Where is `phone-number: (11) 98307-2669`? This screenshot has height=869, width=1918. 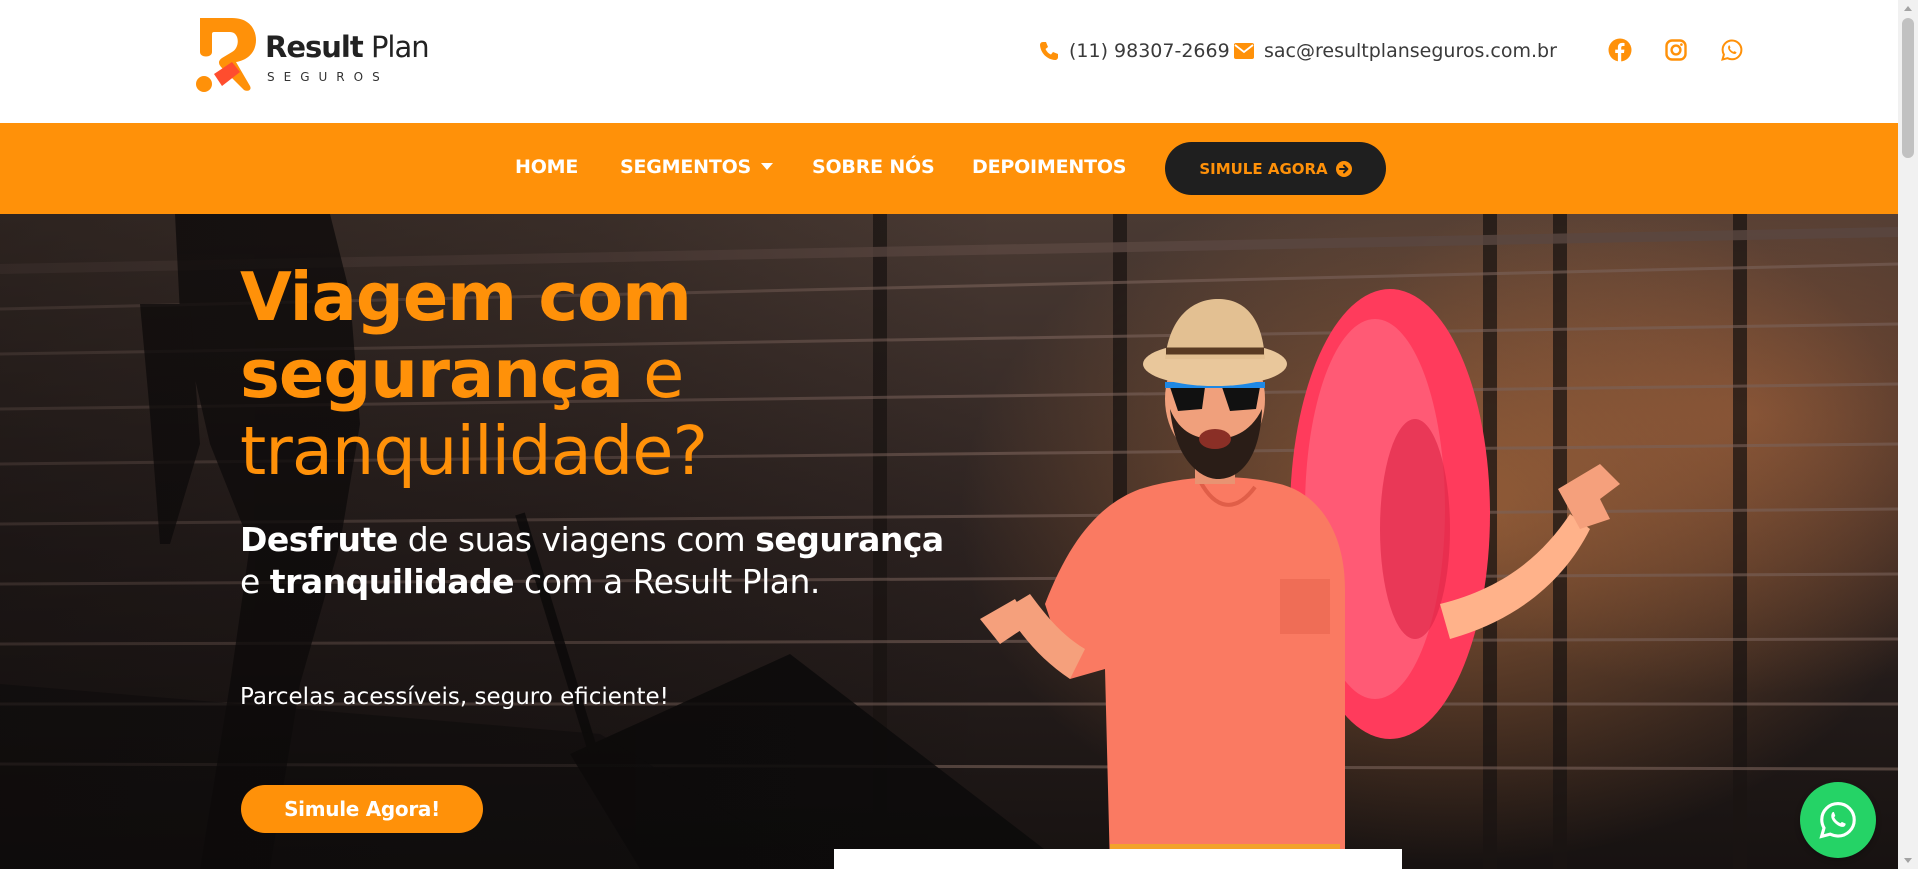 phone-number: (11) 98307-2669 is located at coordinates (1149, 51).